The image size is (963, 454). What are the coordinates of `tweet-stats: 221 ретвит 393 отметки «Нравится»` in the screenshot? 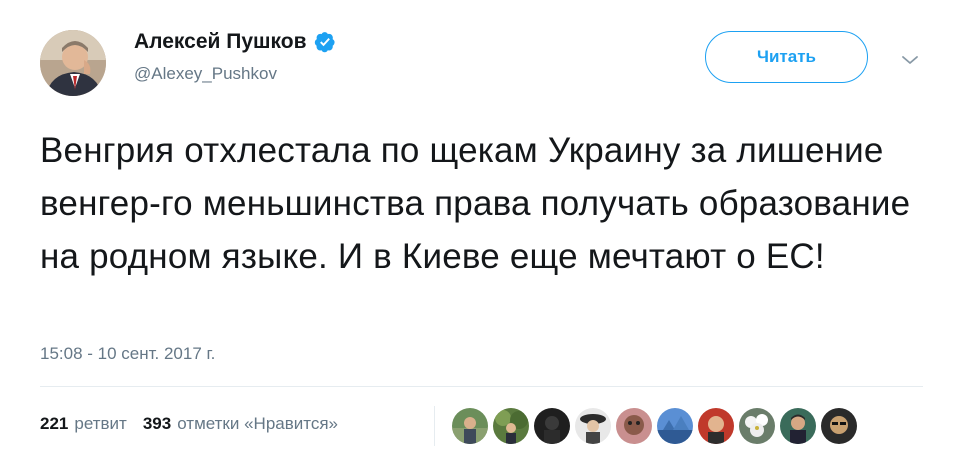 It's located at (189, 424).